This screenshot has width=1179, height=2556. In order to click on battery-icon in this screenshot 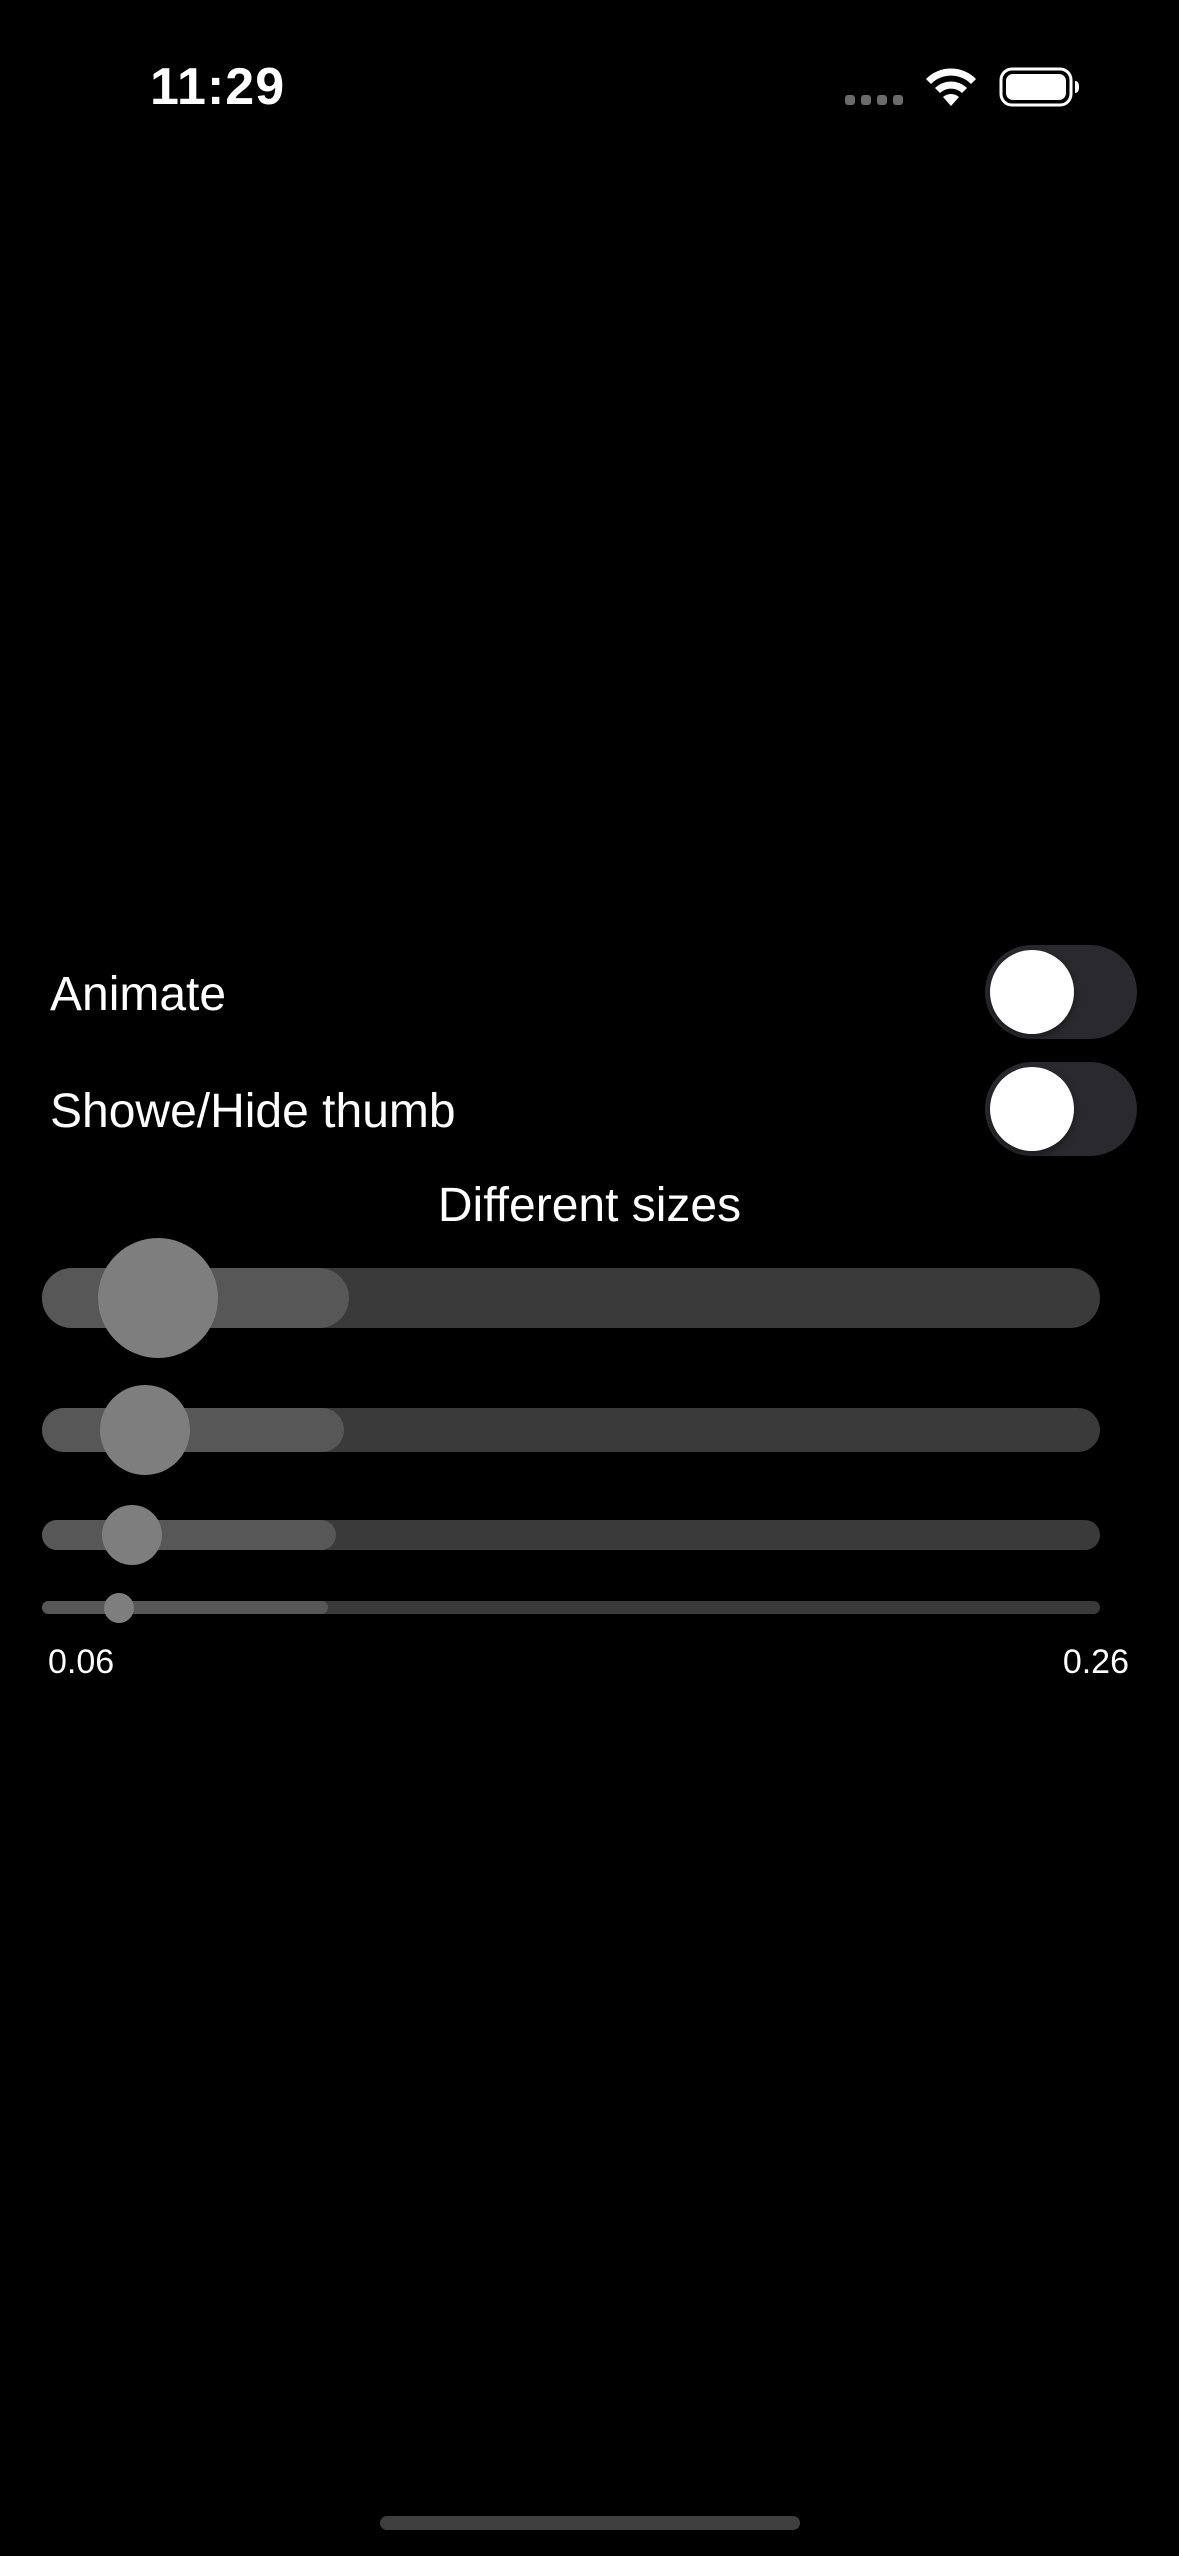, I will do `click(1039, 87)`.